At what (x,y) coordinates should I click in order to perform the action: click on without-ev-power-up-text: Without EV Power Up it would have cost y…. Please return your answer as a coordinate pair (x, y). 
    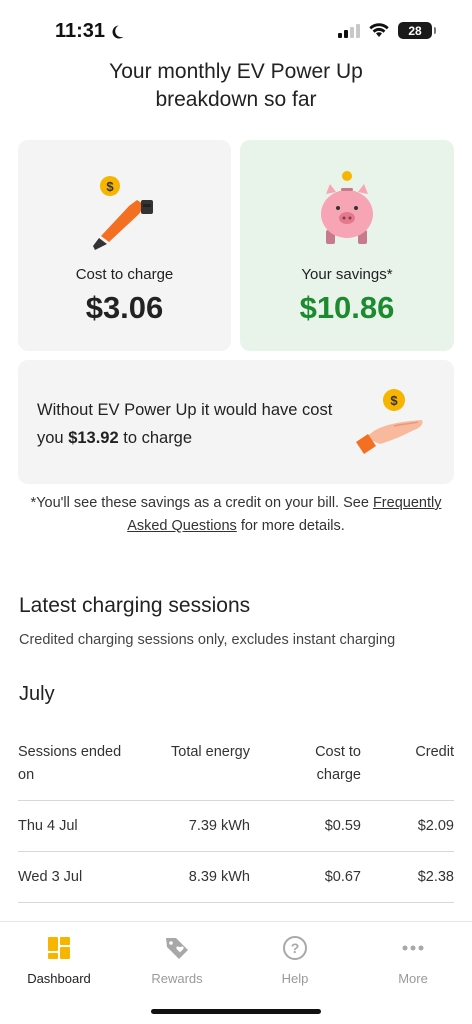
    Looking at the image, I should click on (187, 424).